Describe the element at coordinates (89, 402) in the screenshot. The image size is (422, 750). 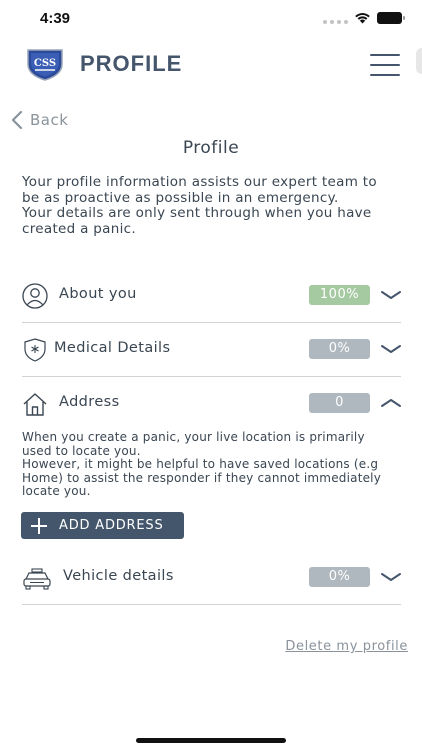
I see `section-label: Address` at that location.